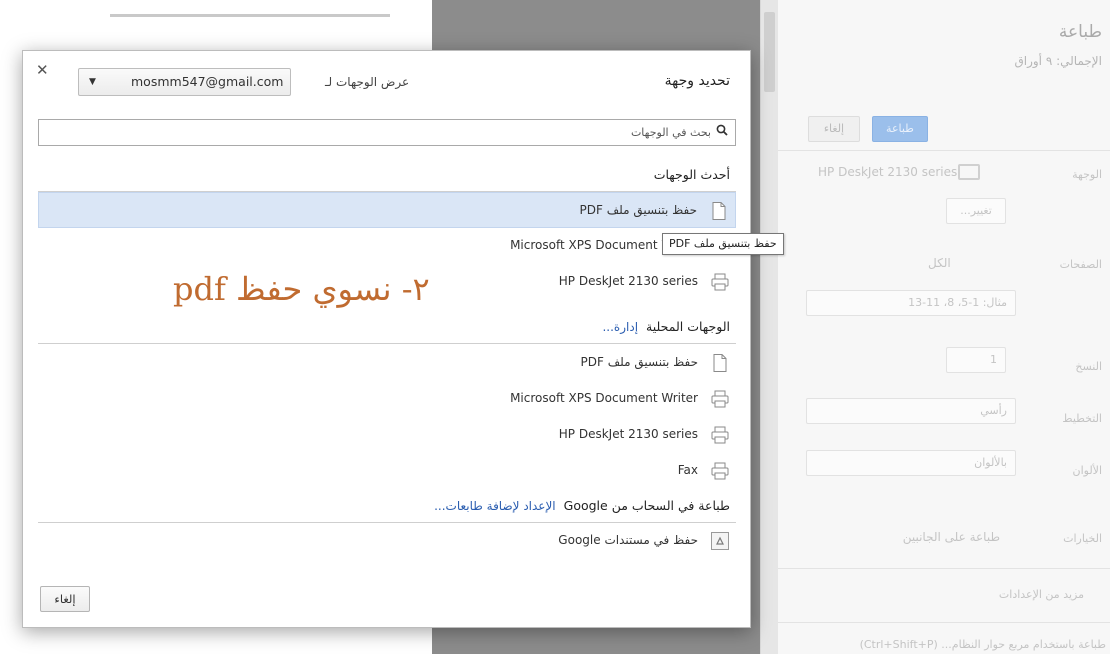  Describe the element at coordinates (834, 129) in the screenshot. I see `settings-cancel-button: إلغاء` at that location.